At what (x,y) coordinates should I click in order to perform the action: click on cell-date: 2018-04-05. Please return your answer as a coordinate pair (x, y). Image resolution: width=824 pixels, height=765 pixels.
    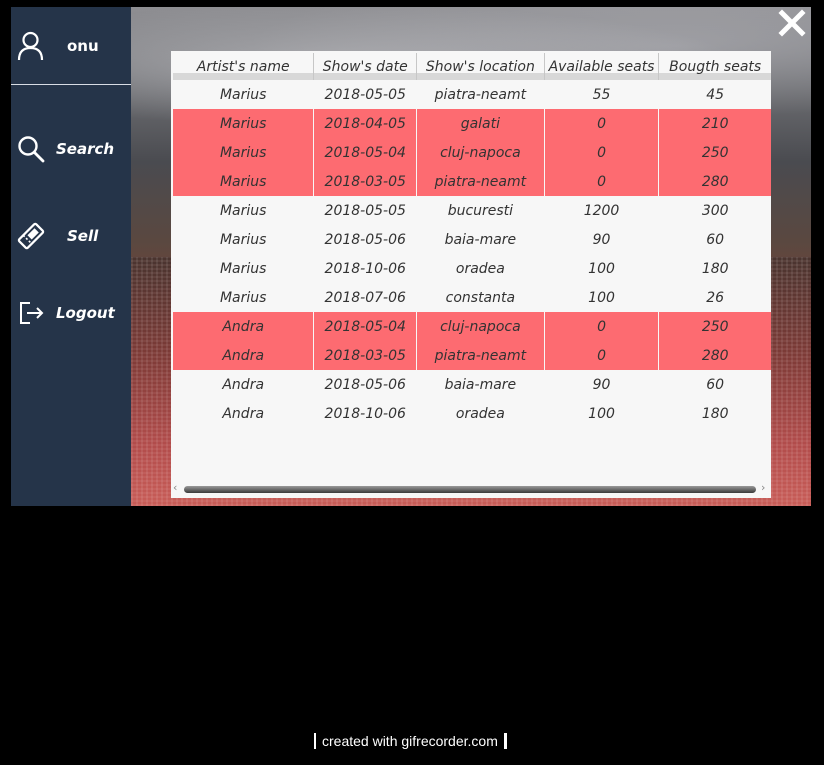
    Looking at the image, I should click on (365, 123).